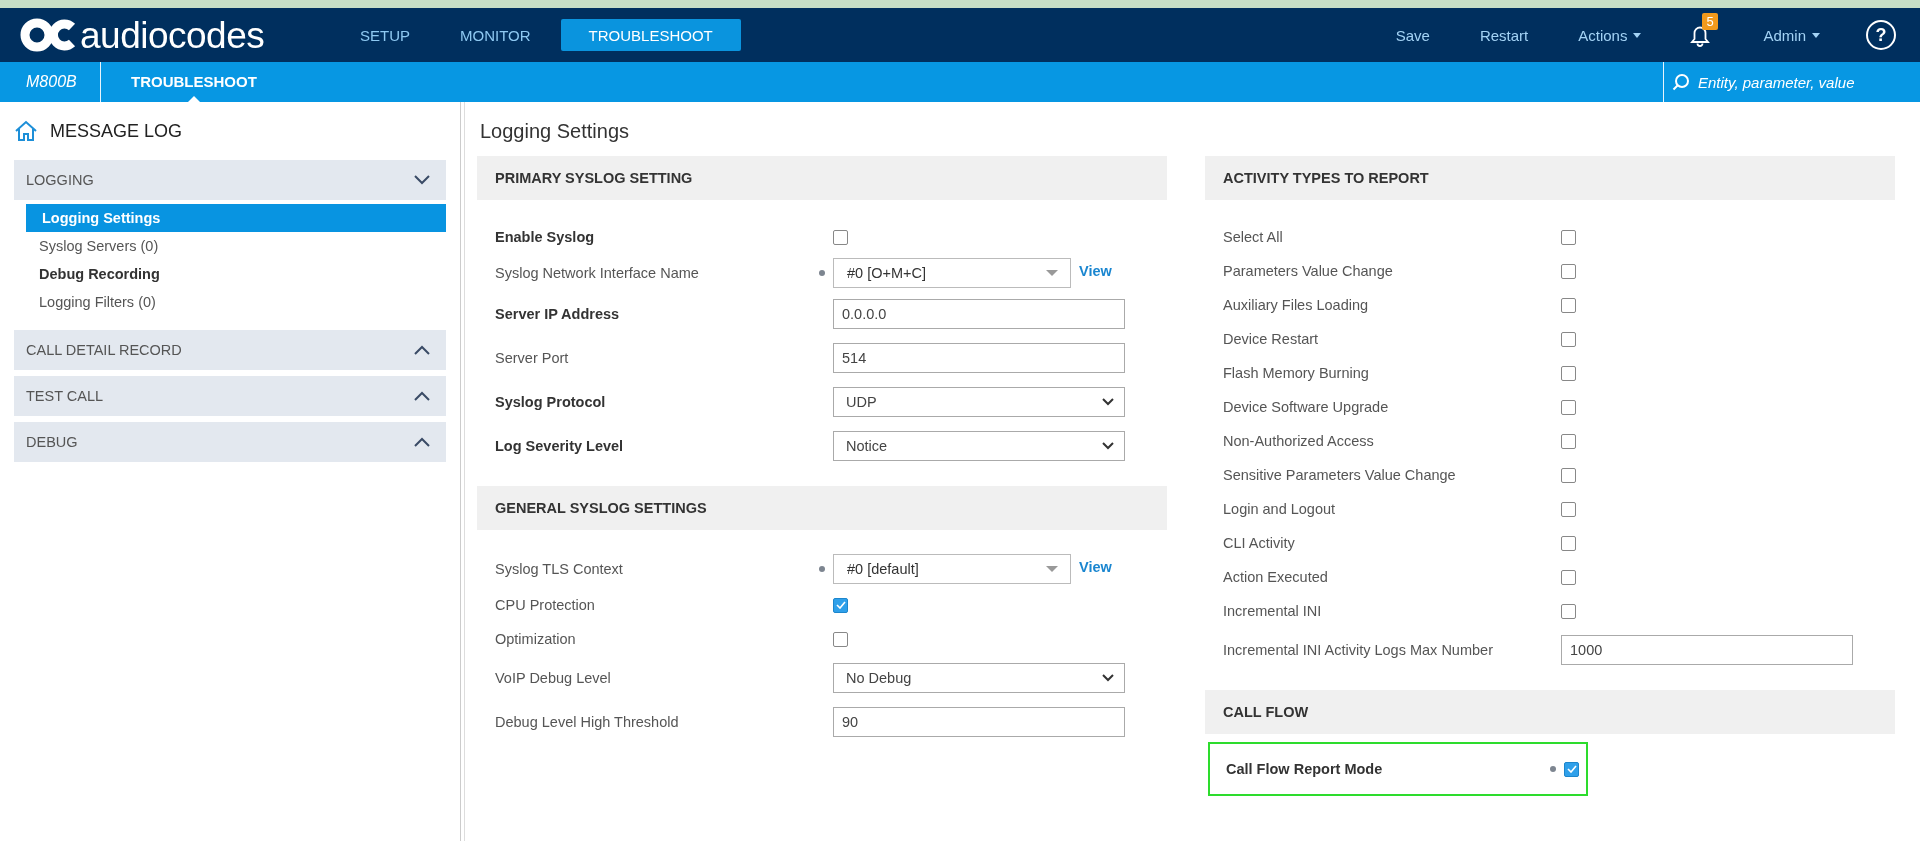 This screenshot has width=1920, height=841. I want to click on input-field: 0.0.0.0, so click(979, 314).